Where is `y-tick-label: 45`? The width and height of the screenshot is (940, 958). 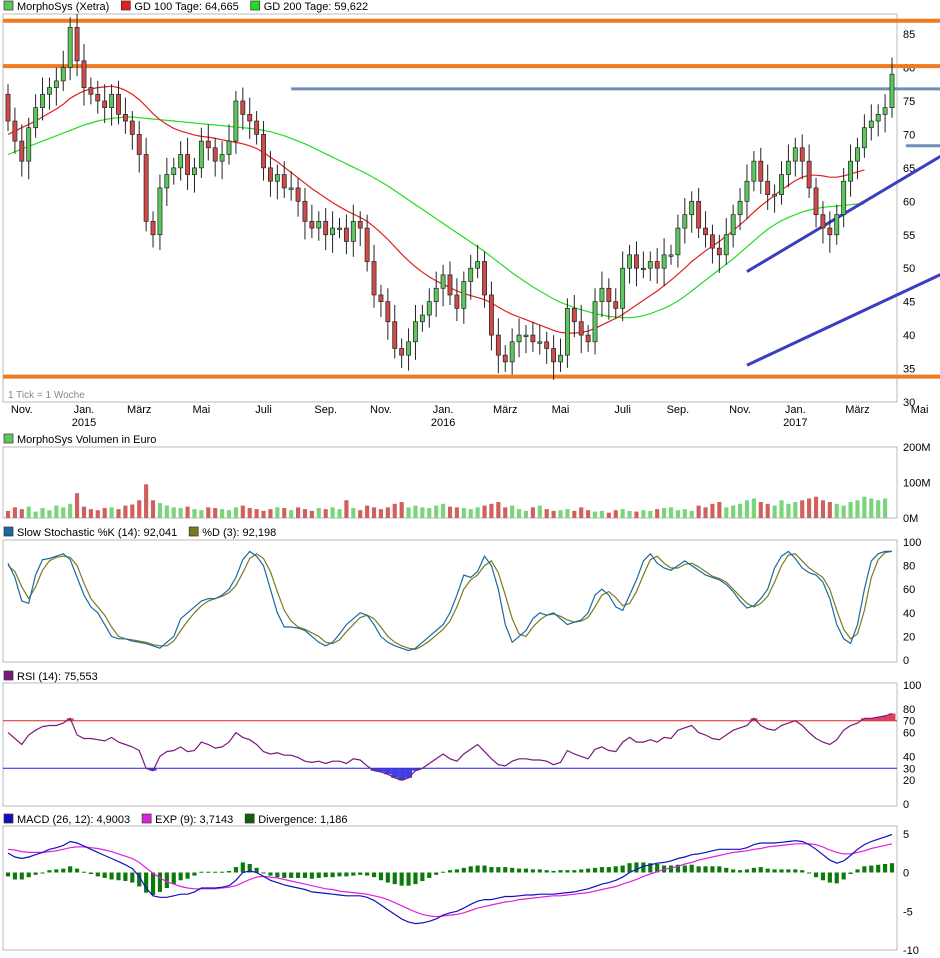
y-tick-label: 45 is located at coordinates (909, 303).